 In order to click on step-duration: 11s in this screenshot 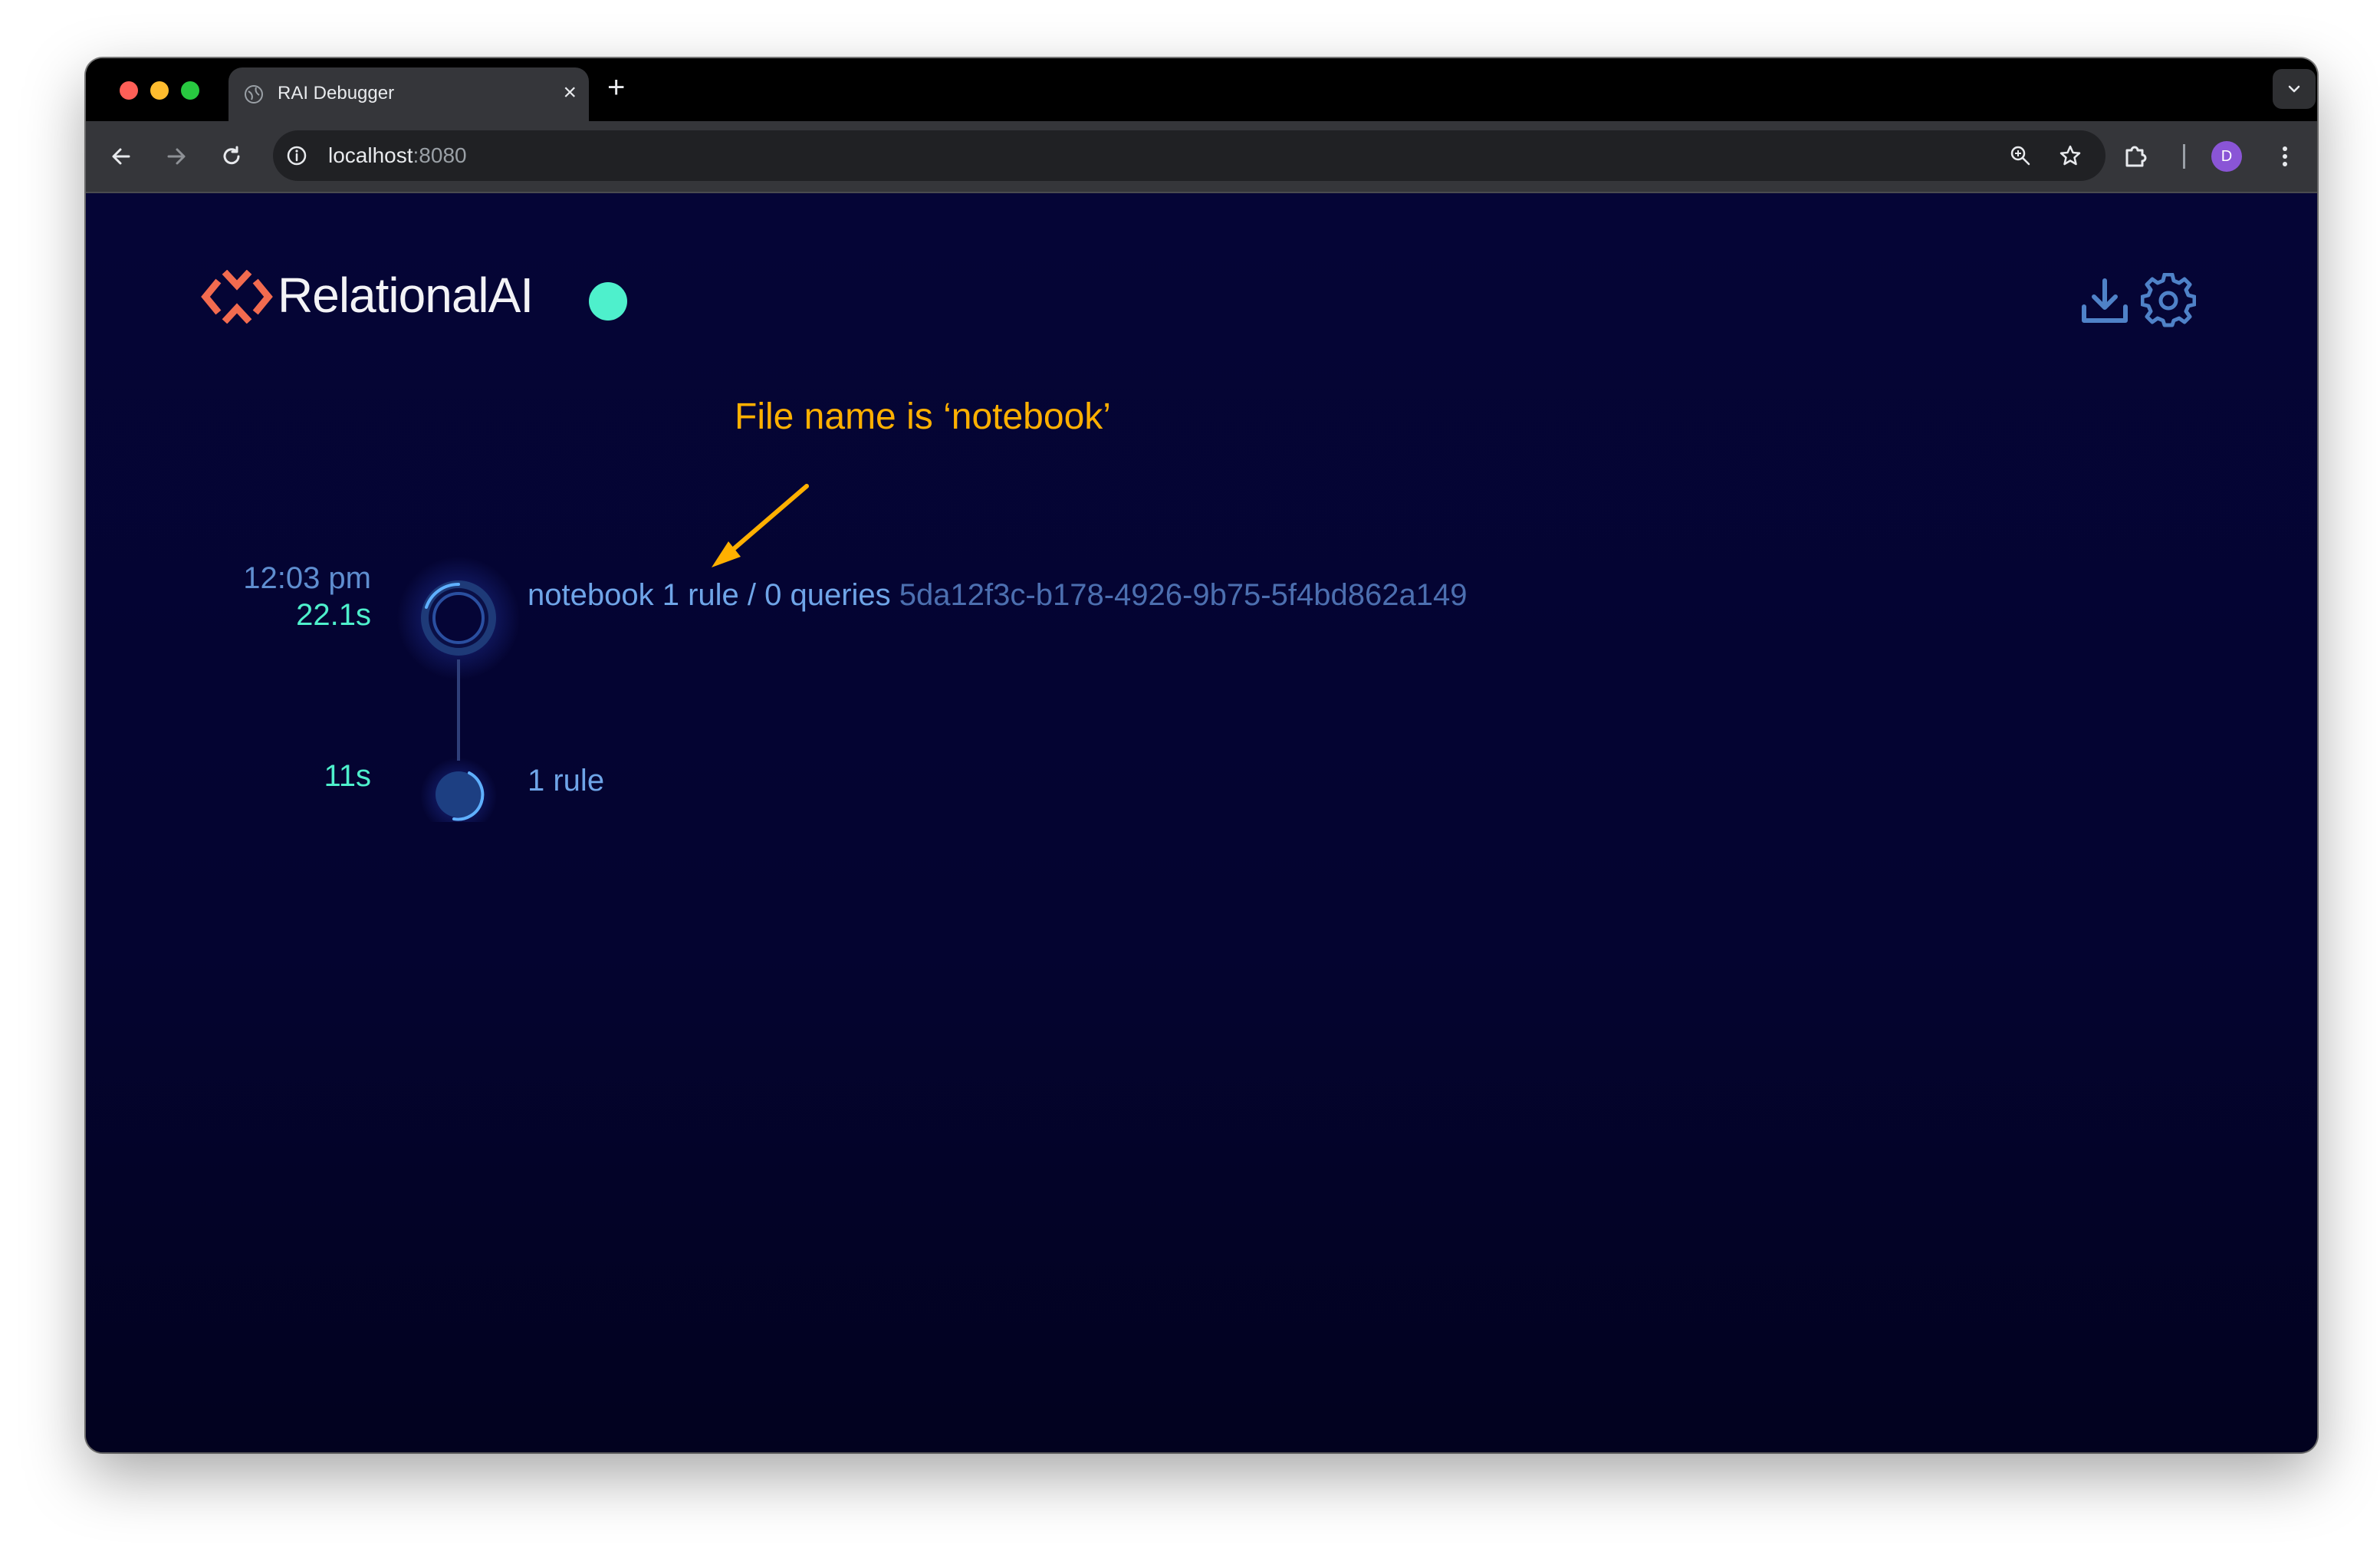, I will do `click(347, 776)`.